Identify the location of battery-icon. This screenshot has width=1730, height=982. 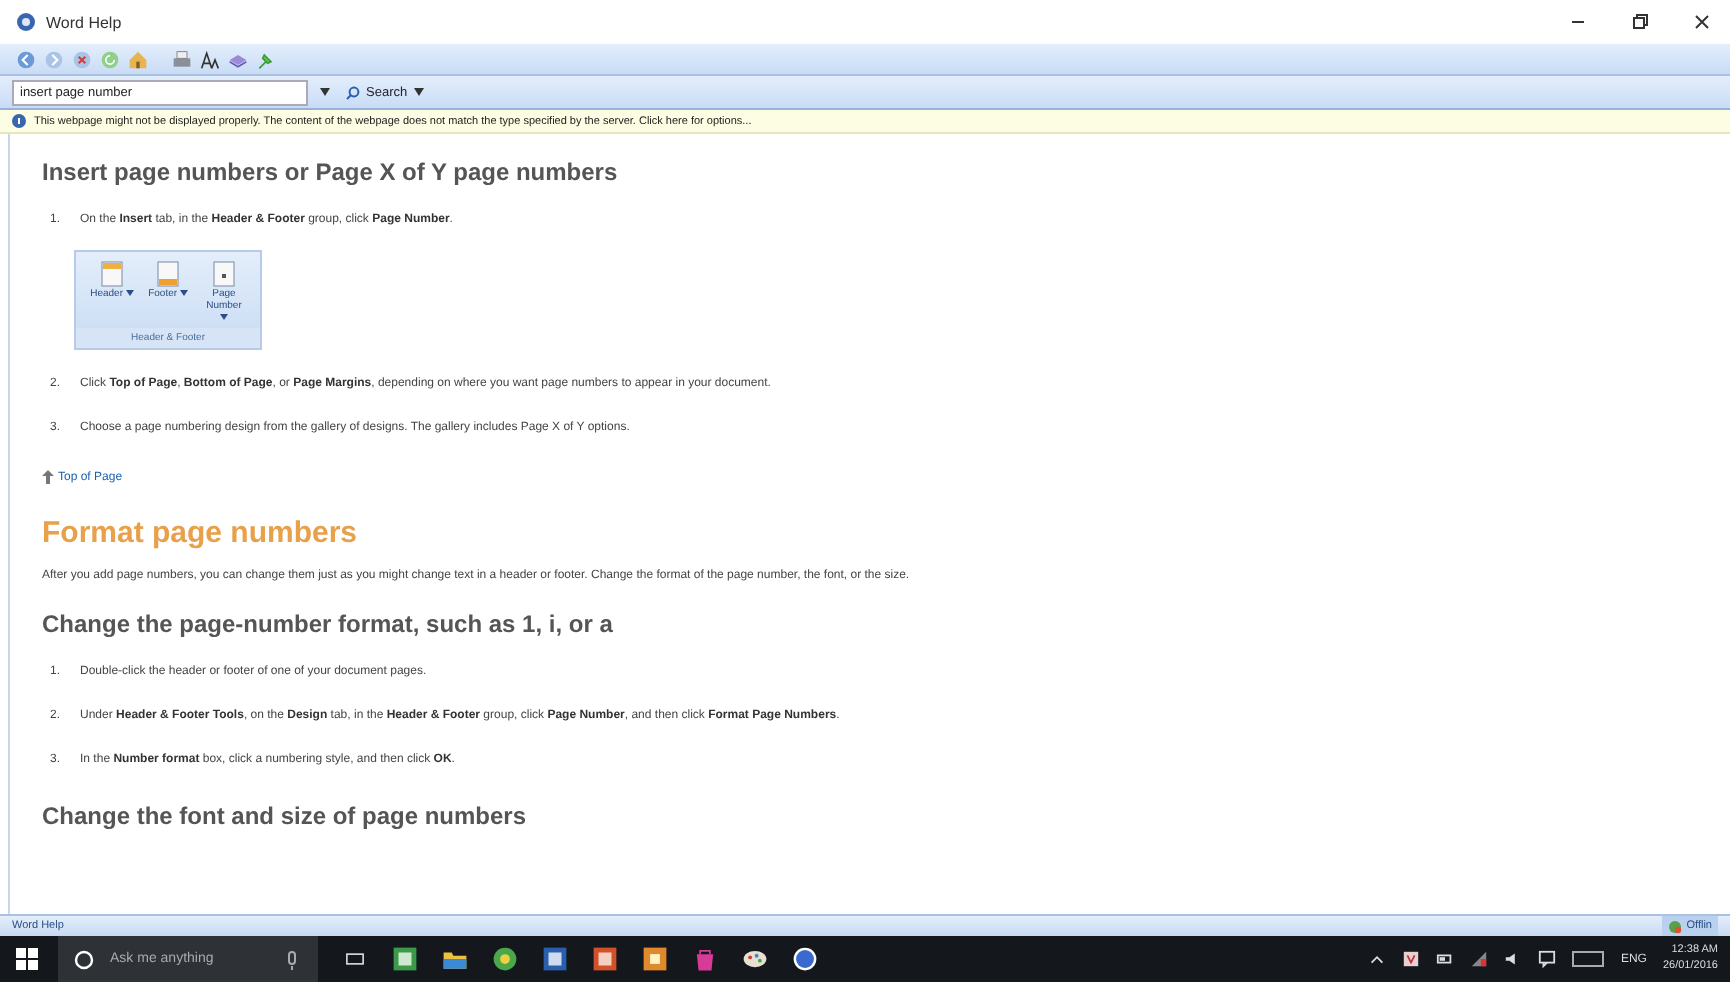
(1445, 959).